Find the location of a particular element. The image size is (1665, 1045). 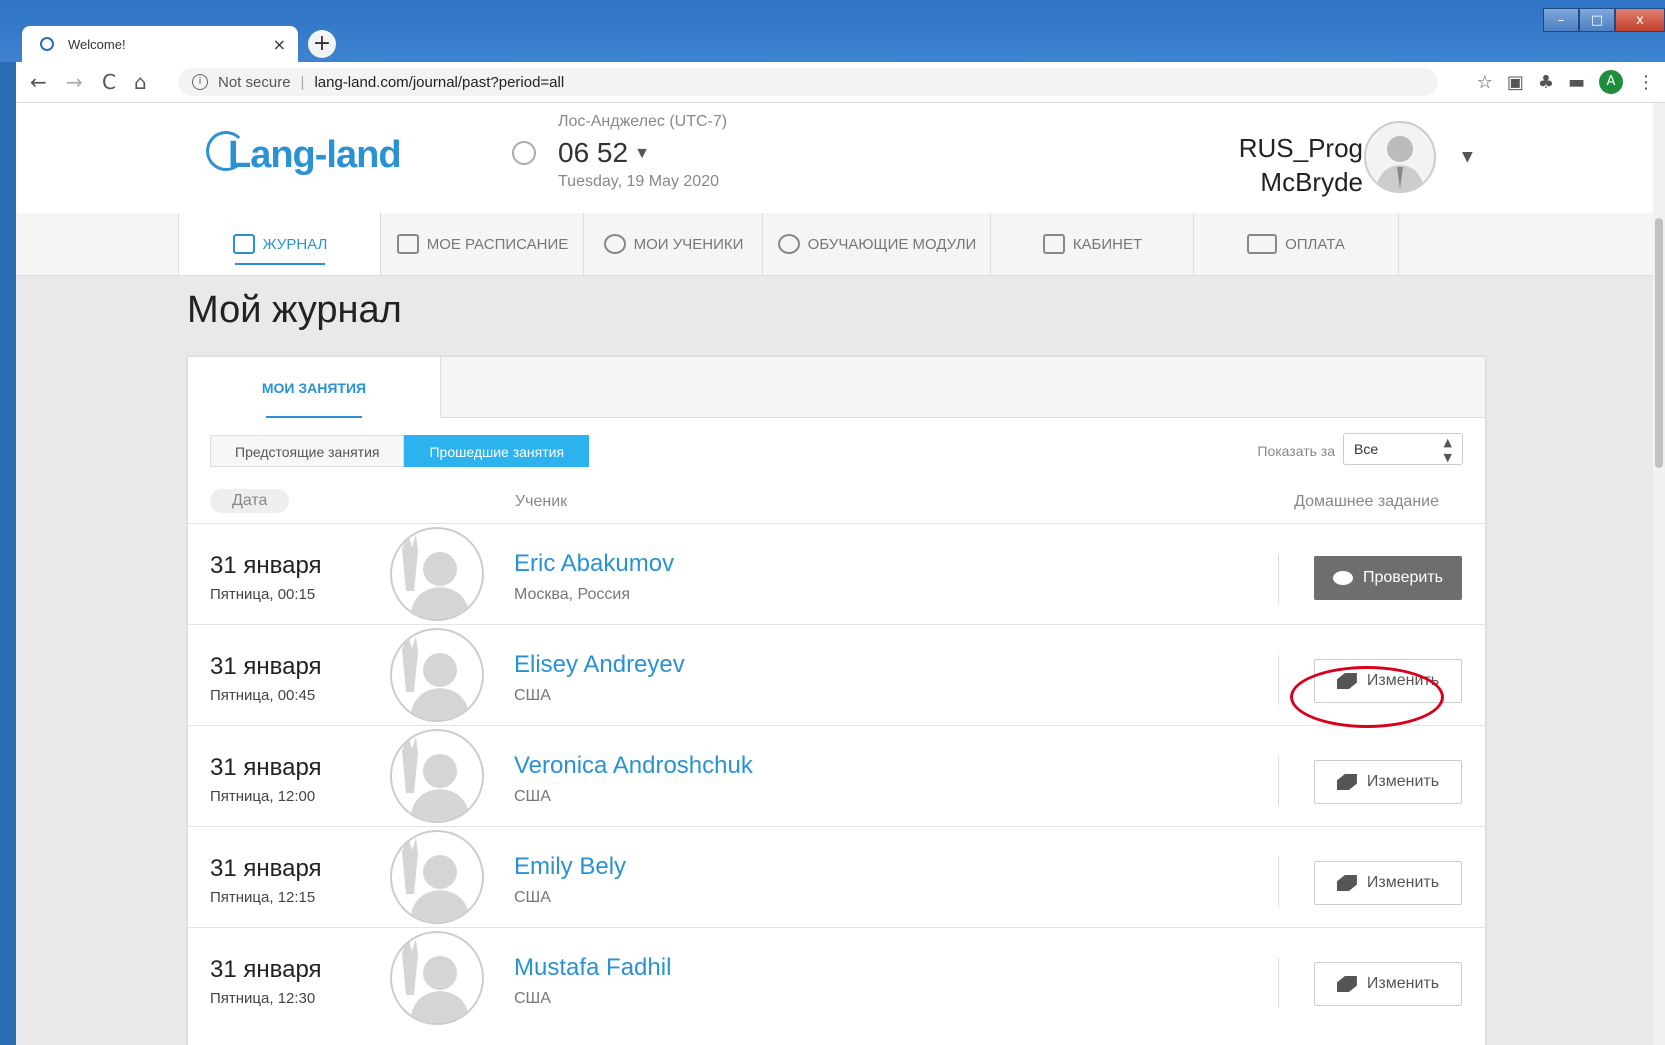

extension-icon-2: ♣ is located at coordinates (1546, 82).